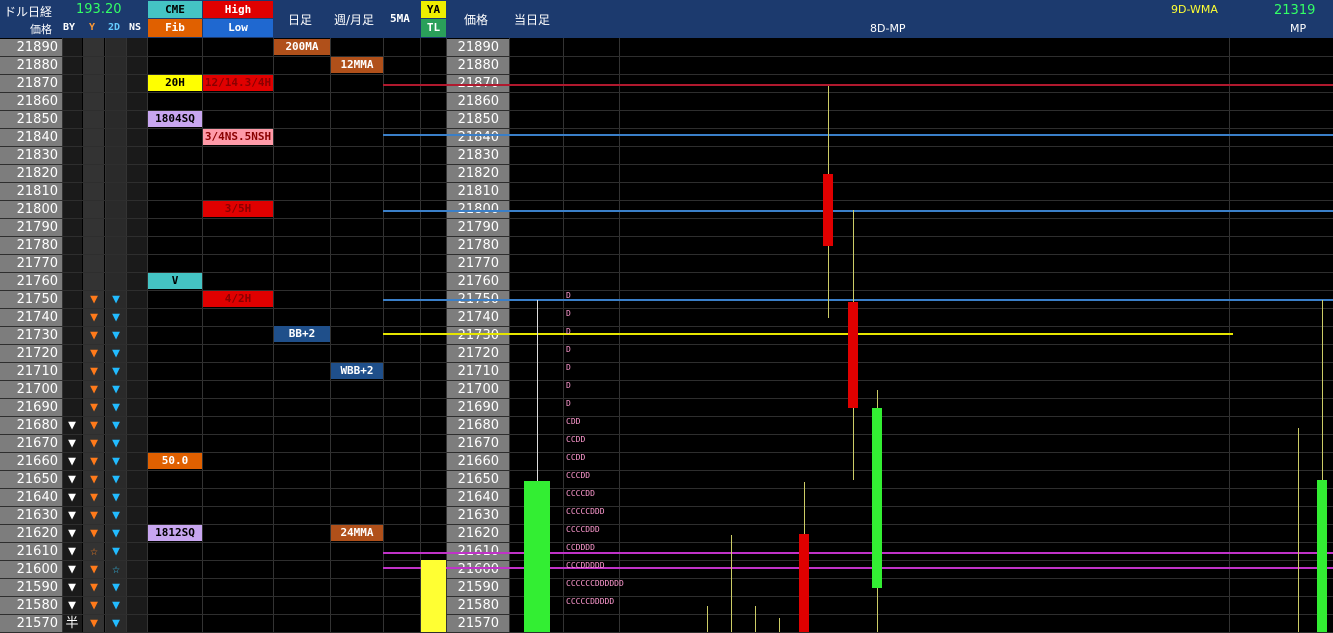  What do you see at coordinates (478, 461) in the screenshot?
I see `price-cell-right: 21660` at bounding box center [478, 461].